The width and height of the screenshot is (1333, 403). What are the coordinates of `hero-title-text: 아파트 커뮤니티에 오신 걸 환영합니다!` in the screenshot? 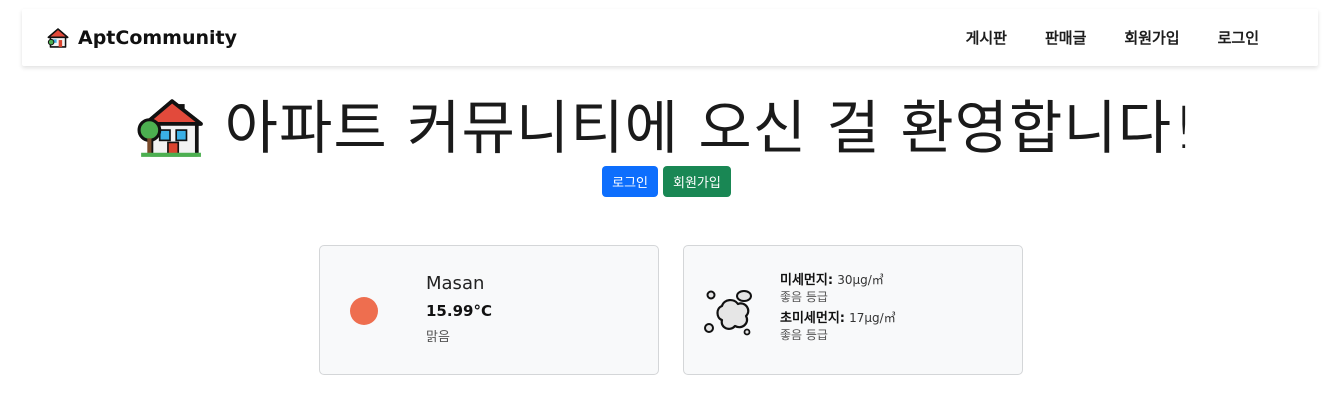 It's located at (710, 128).